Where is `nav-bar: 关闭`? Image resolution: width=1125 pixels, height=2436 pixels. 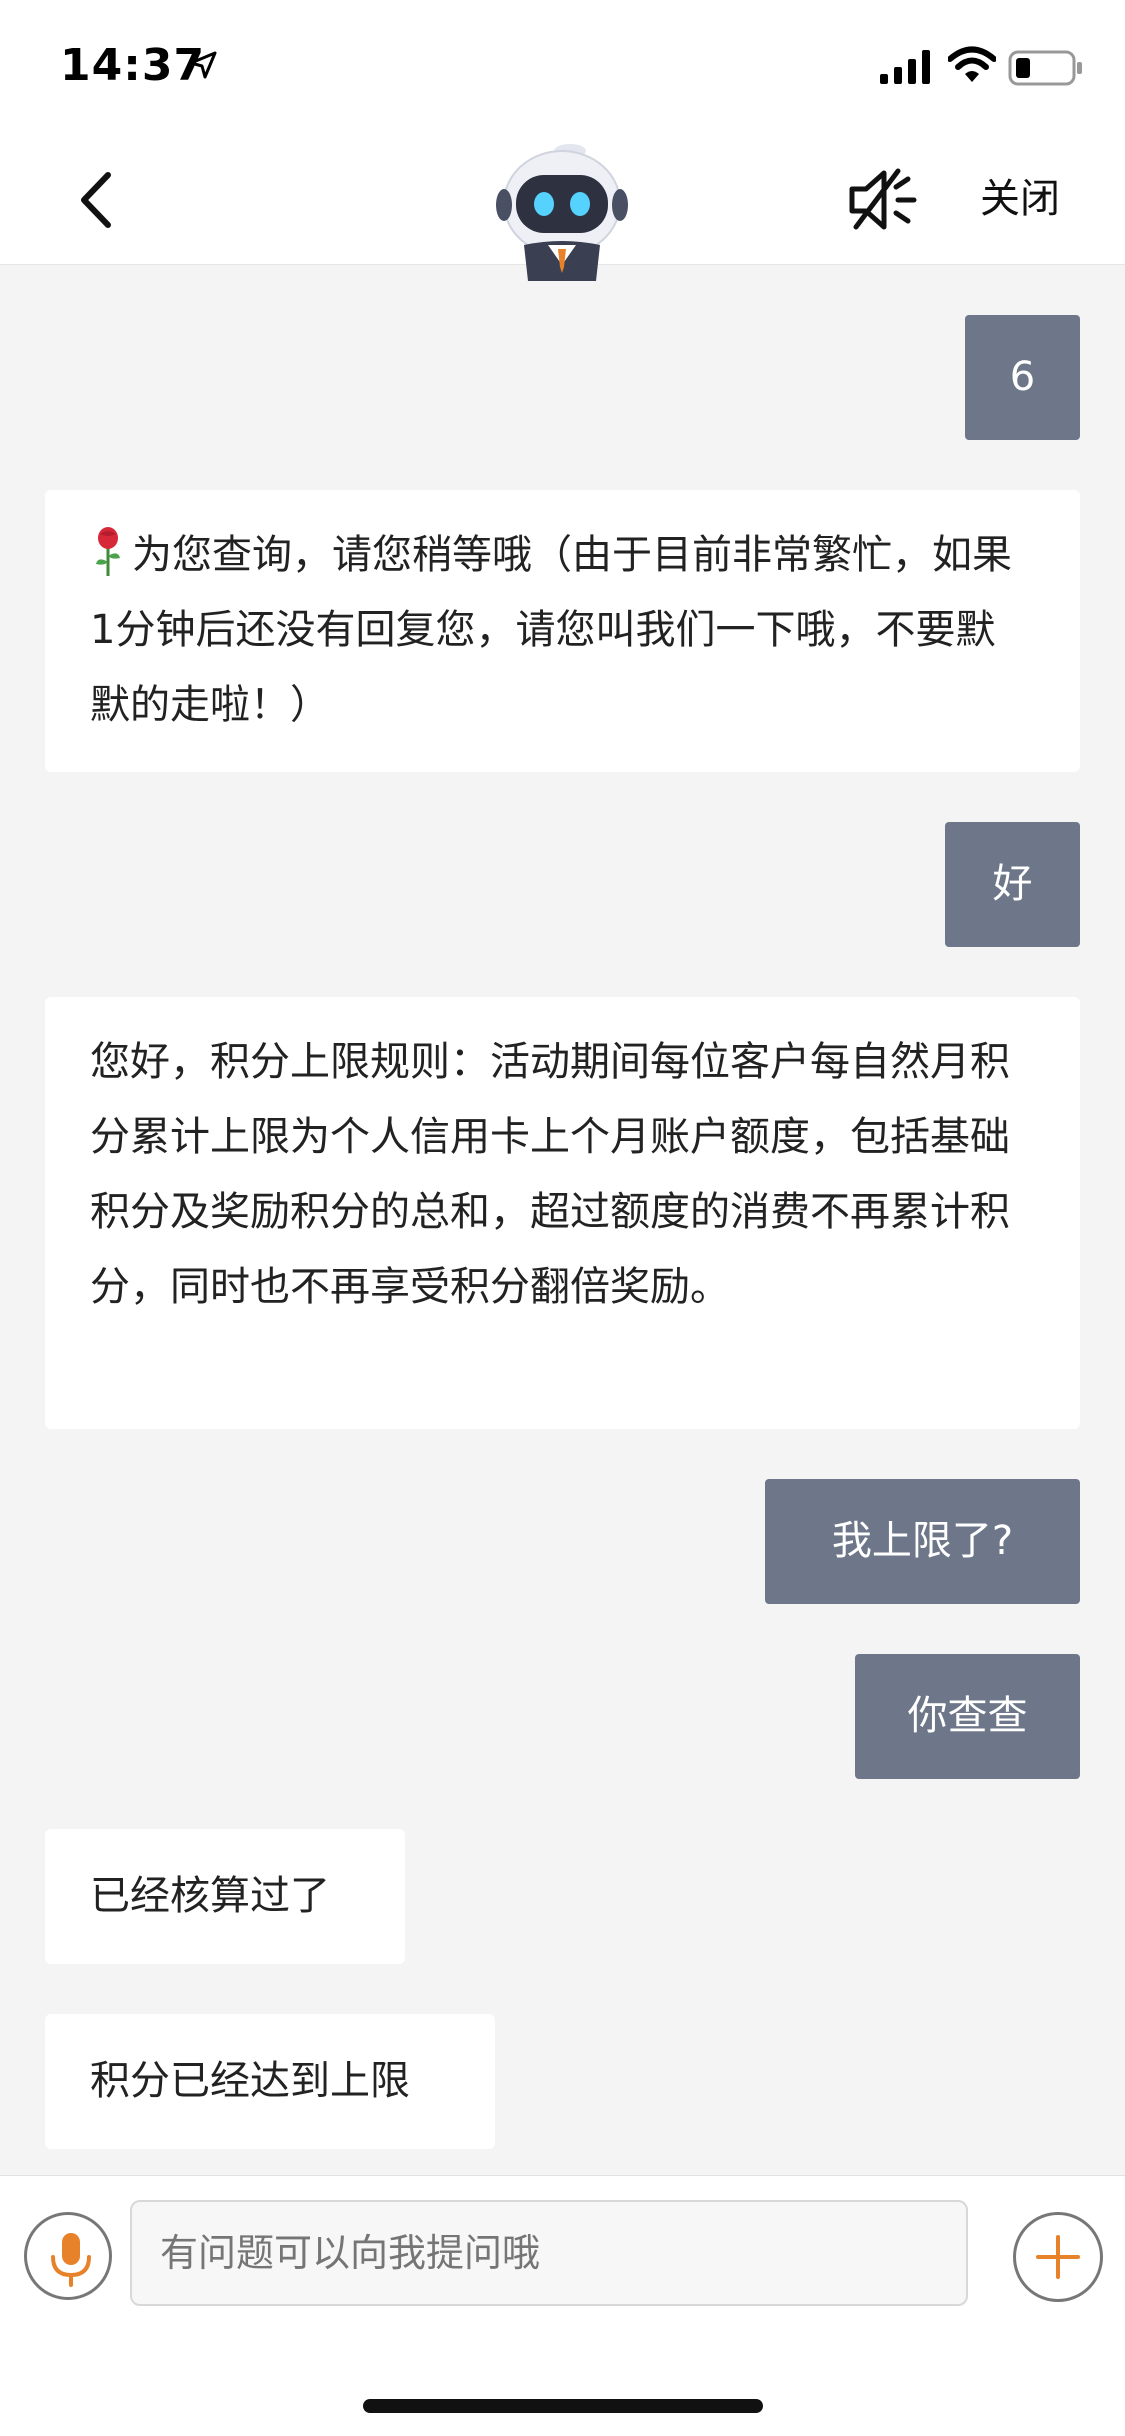
nav-bar: 关闭 is located at coordinates (562, 208).